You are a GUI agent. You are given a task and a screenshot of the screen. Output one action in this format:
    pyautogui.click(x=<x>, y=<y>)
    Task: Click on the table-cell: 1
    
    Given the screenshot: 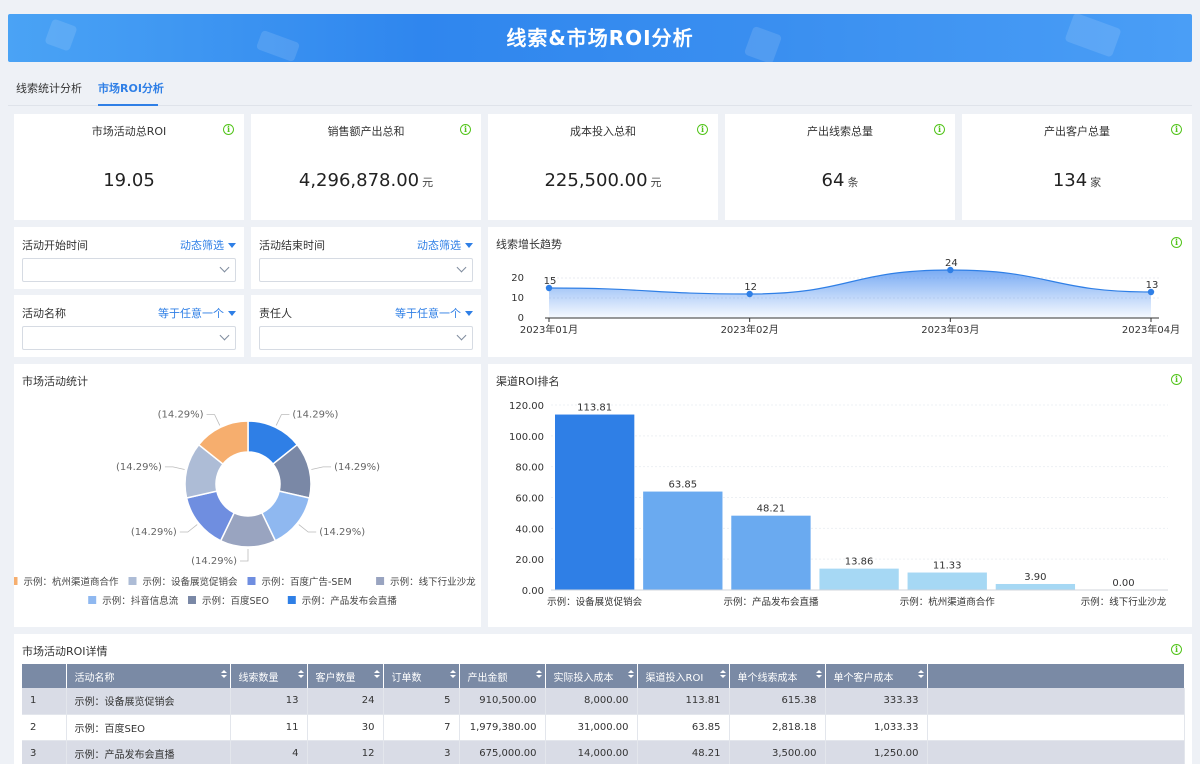 What is the action you would take?
    pyautogui.click(x=44, y=701)
    